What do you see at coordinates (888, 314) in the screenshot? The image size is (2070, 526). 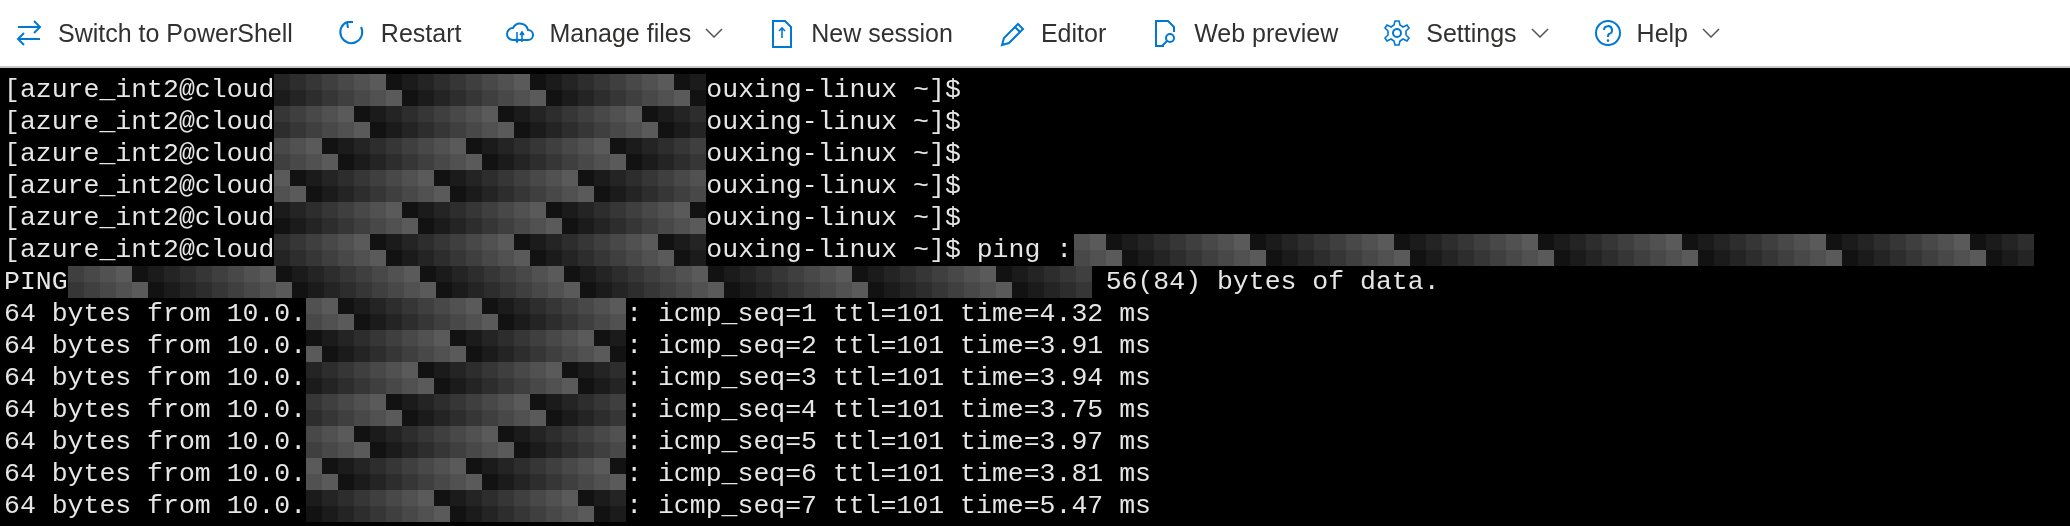 I see `terminal-text: : icmp_seq=1 ttl=101 time=4.32 ms` at bounding box center [888, 314].